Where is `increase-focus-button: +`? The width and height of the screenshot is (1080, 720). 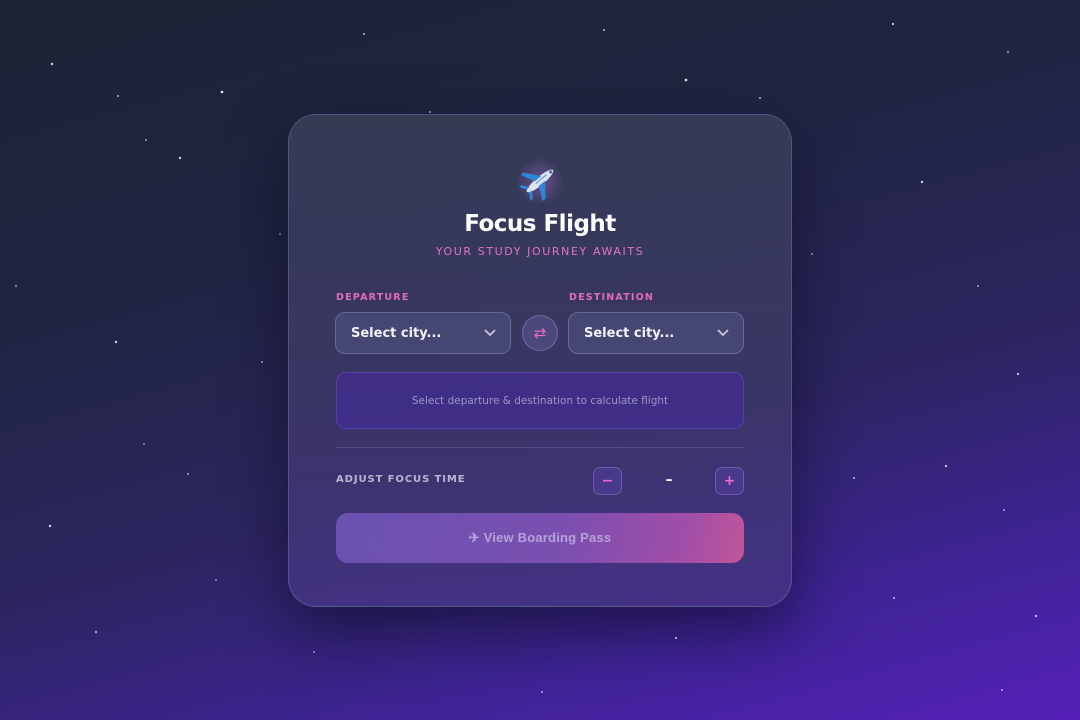 increase-focus-button: + is located at coordinates (729, 481).